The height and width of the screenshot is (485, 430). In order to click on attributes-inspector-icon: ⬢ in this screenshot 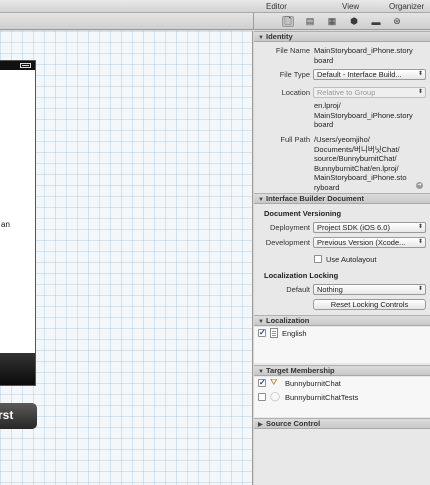, I will do `click(354, 21)`.